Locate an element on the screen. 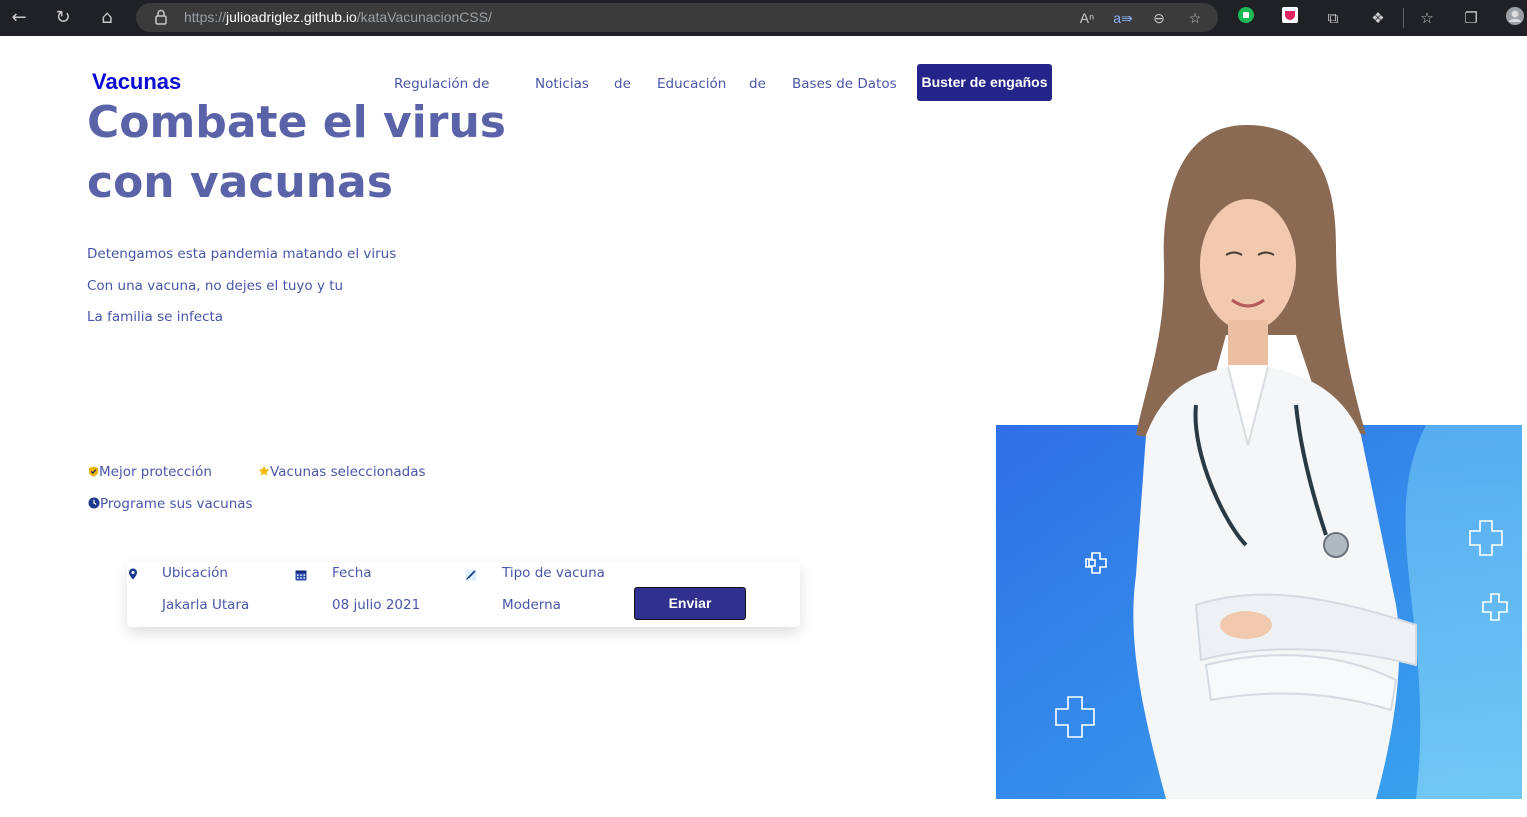 Image resolution: width=1527 pixels, height=817 pixels. lock-icon is located at coordinates (161, 17).